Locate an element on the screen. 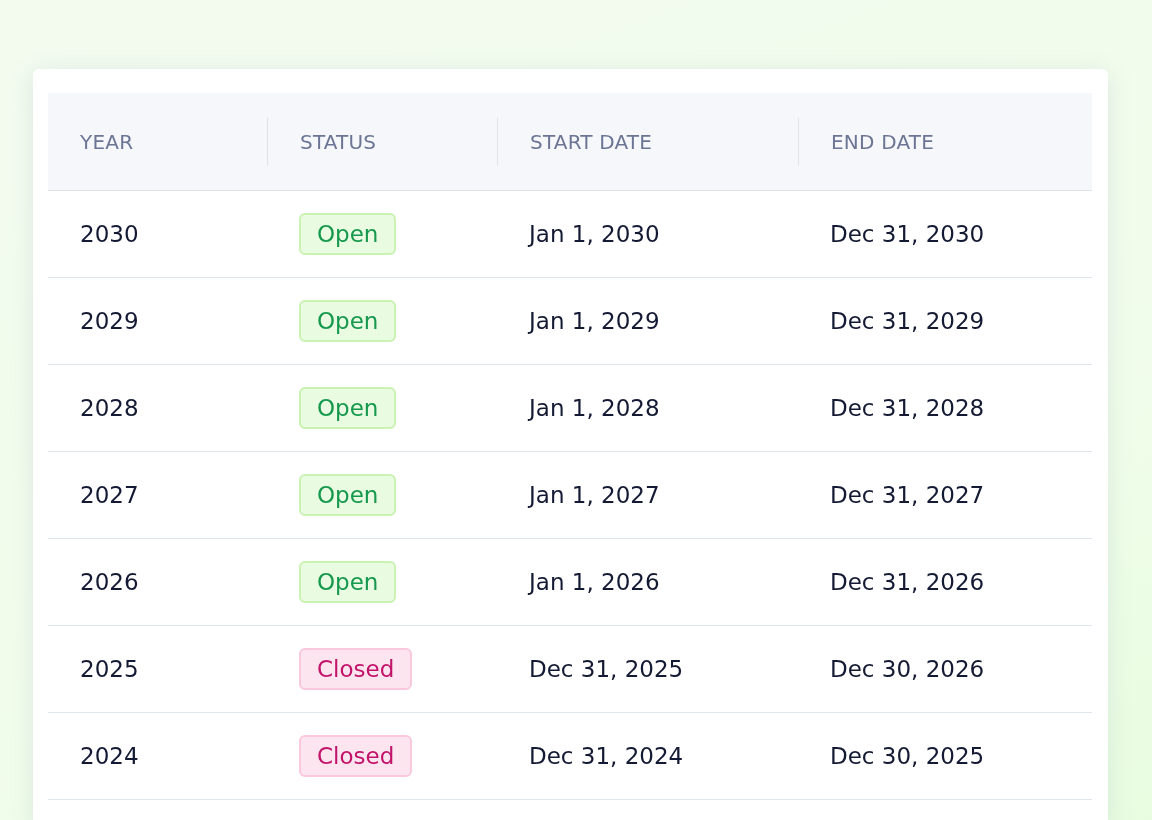  column-header: YEAR is located at coordinates (107, 141).